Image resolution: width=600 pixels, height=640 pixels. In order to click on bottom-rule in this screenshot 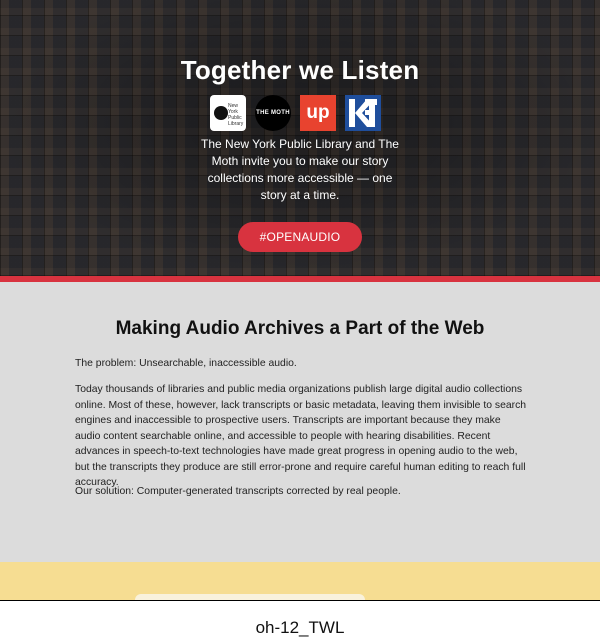, I will do `click(300, 600)`.